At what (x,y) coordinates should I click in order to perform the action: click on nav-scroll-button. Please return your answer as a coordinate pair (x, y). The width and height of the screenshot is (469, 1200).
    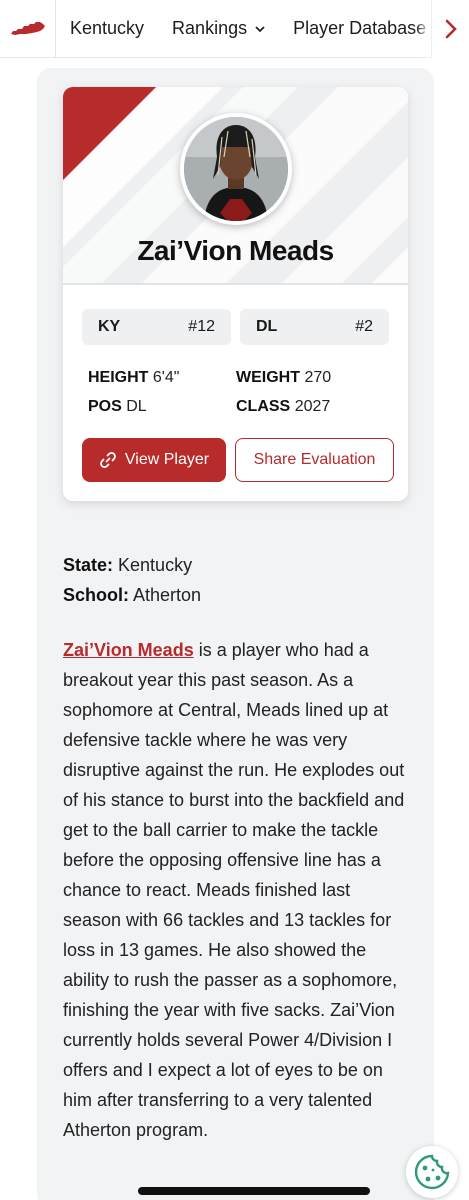
    Looking at the image, I should click on (450, 29).